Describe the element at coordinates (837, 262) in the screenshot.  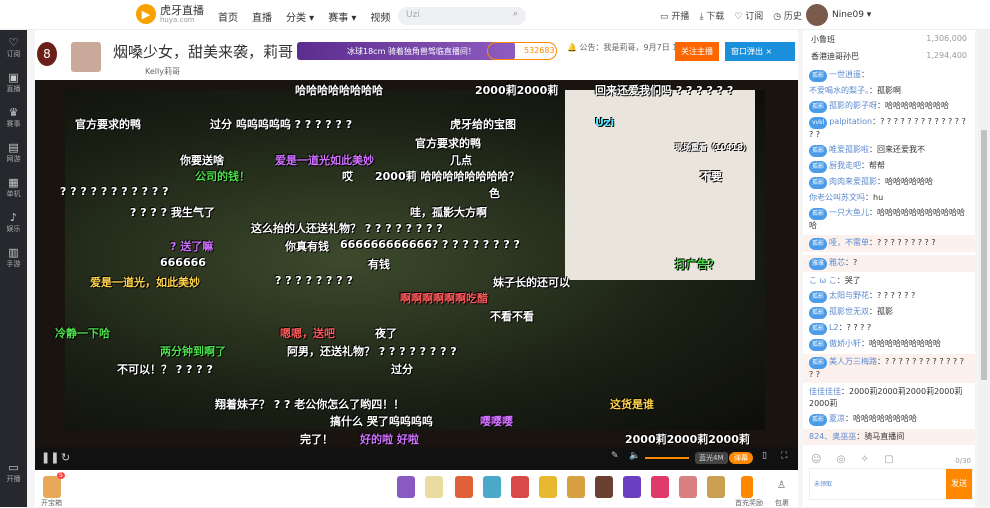
I see `chat-username: 雅芯` at that location.